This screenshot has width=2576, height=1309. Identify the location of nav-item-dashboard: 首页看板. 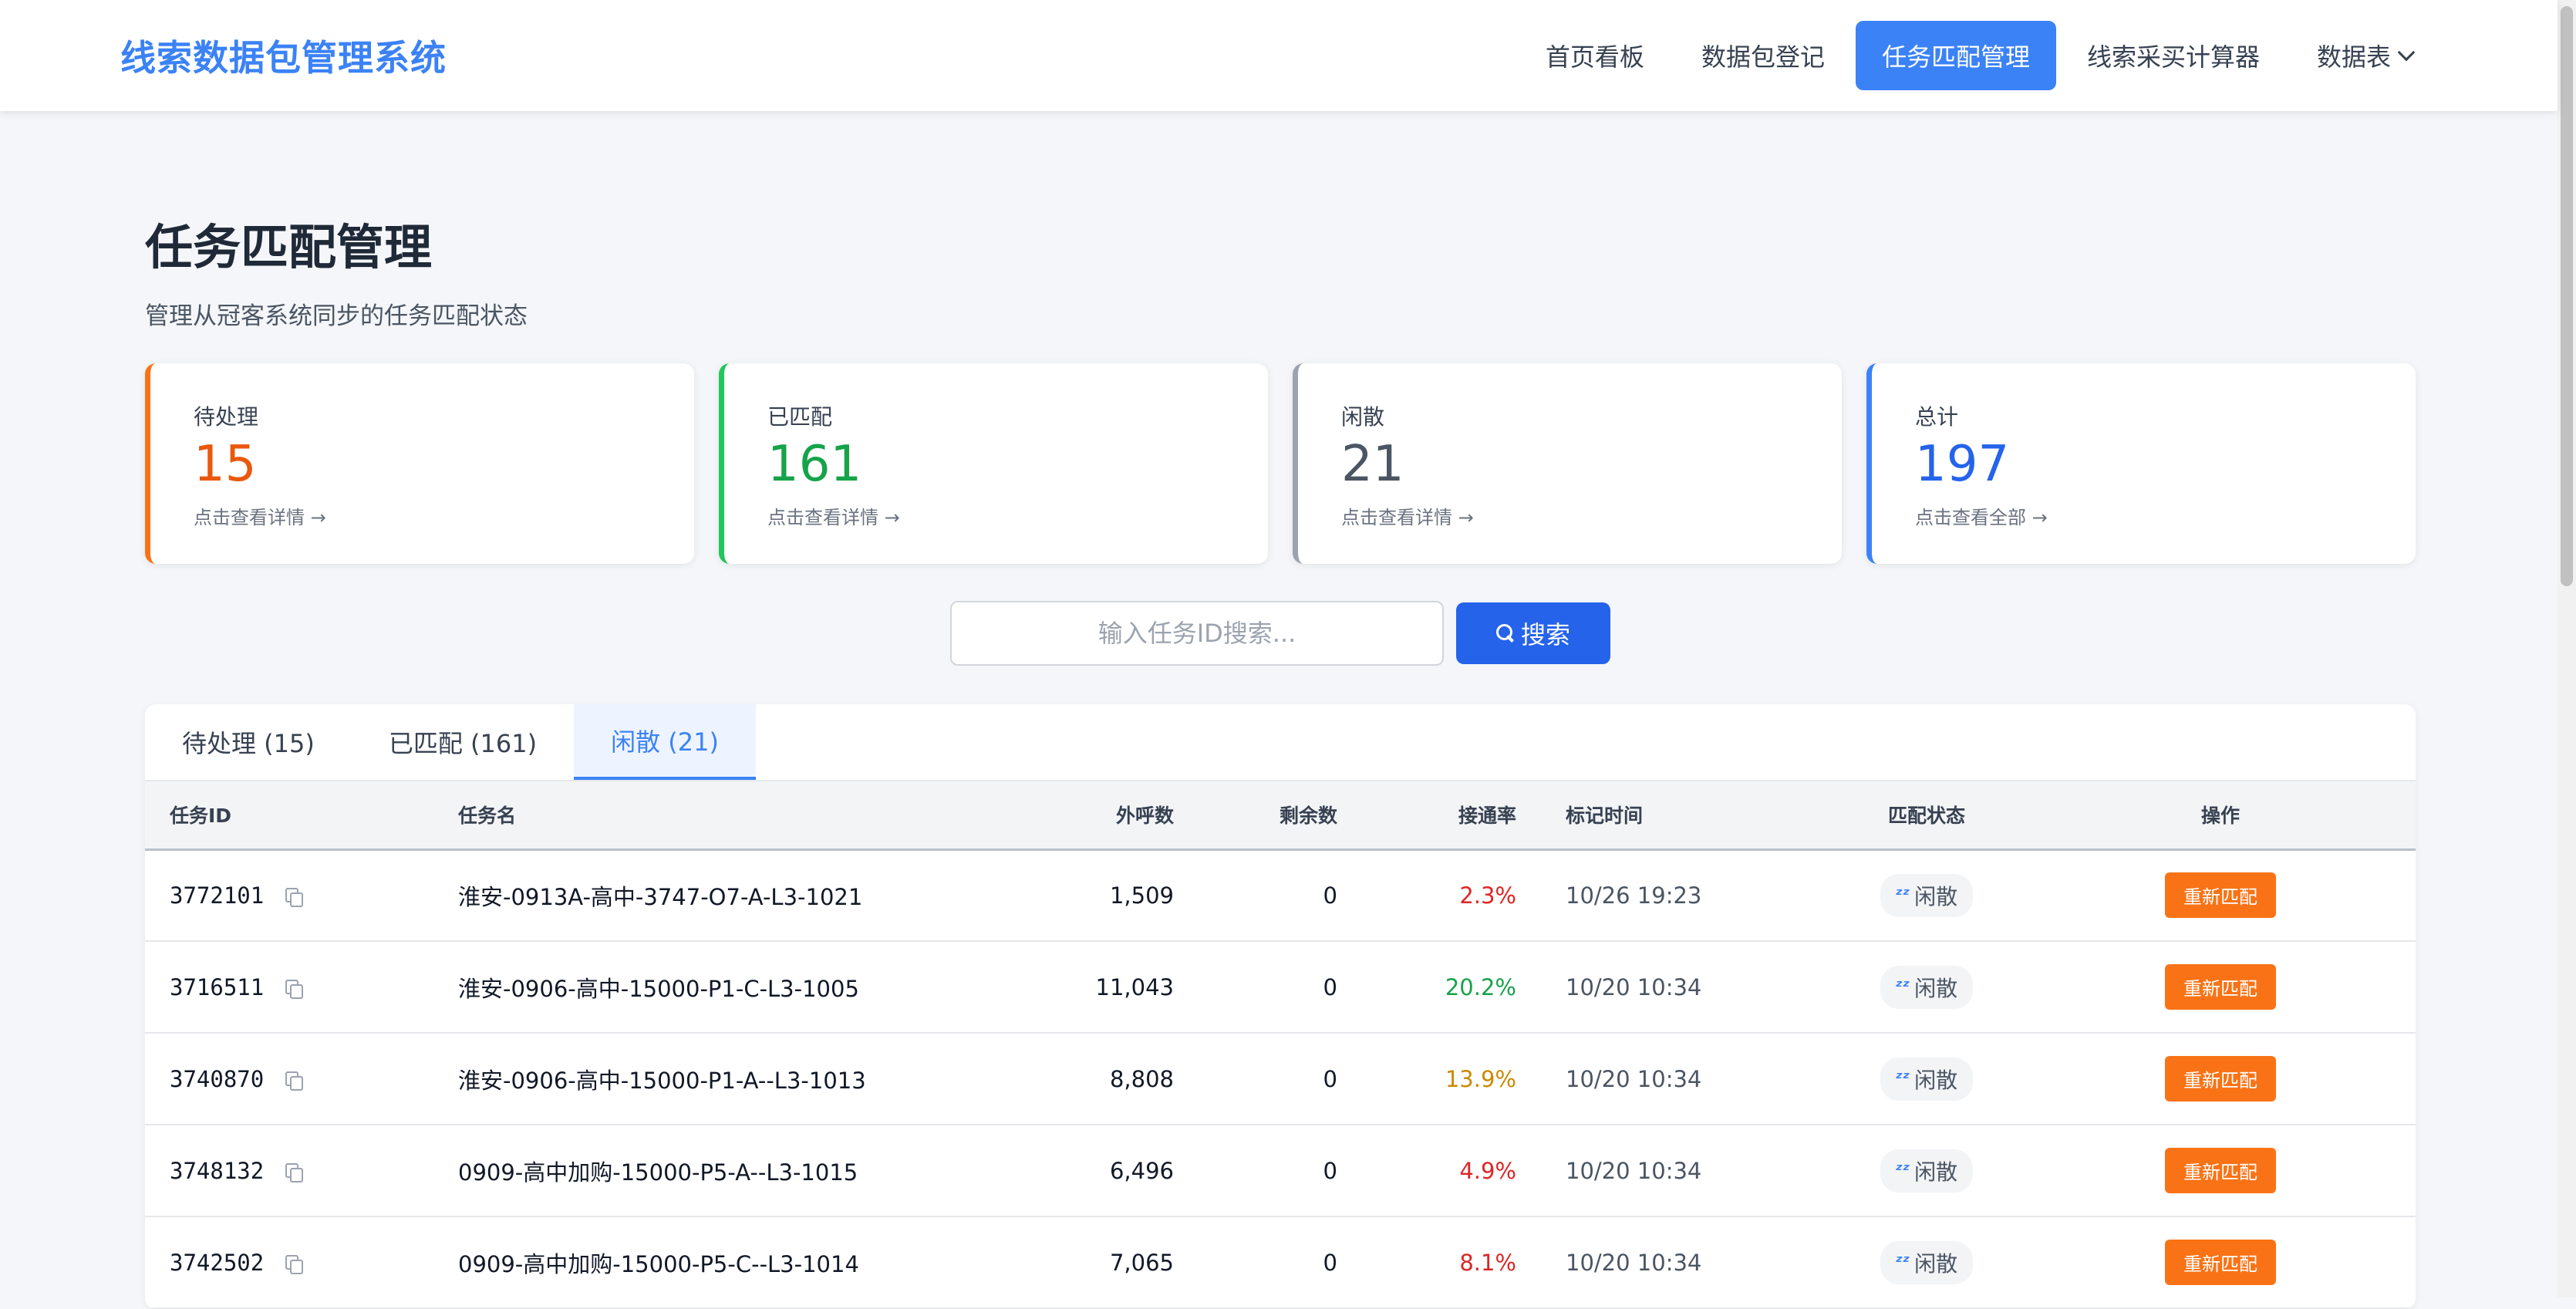
(1595, 55).